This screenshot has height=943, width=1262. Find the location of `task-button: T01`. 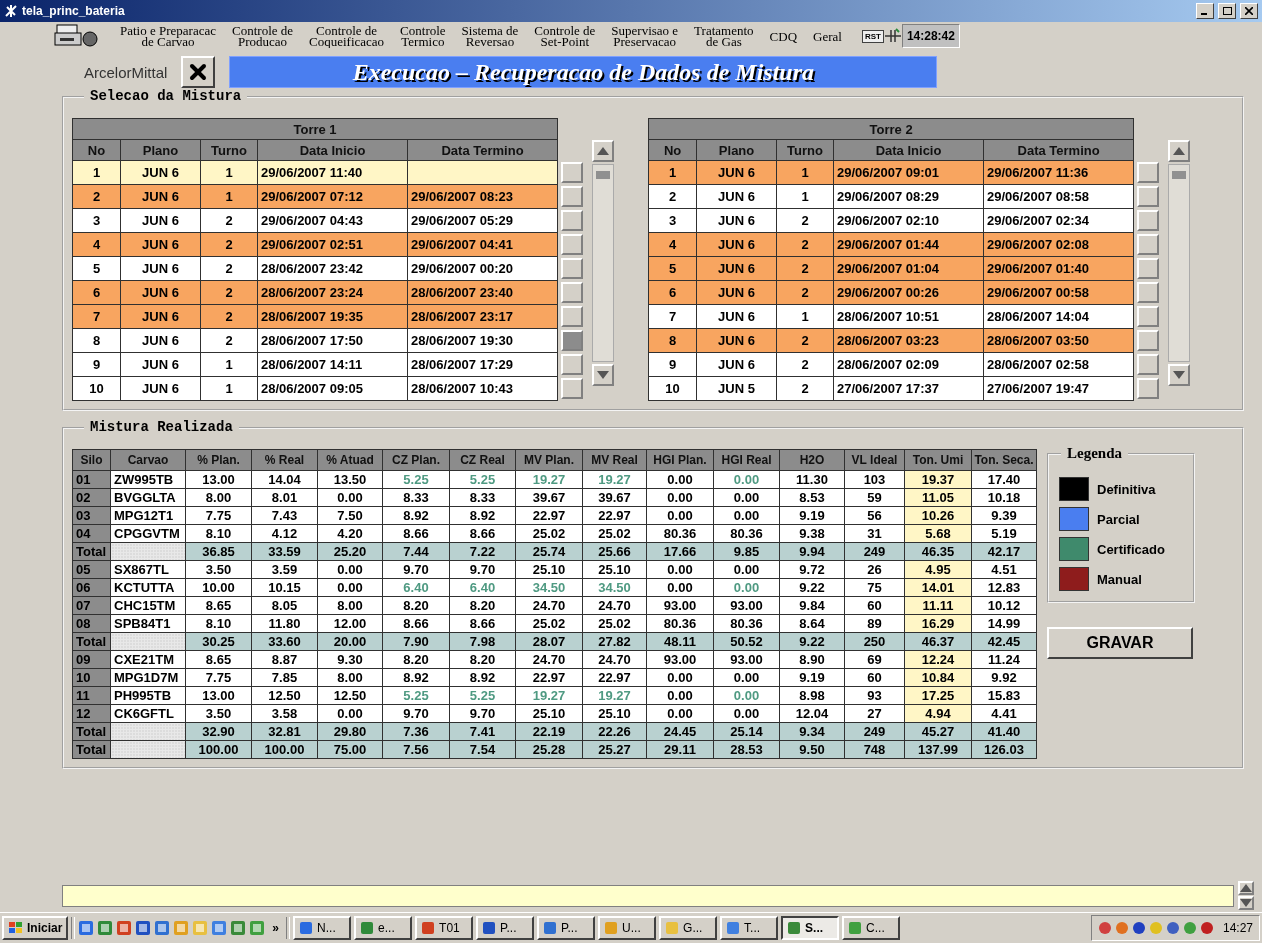

task-button: T01 is located at coordinates (444, 928).